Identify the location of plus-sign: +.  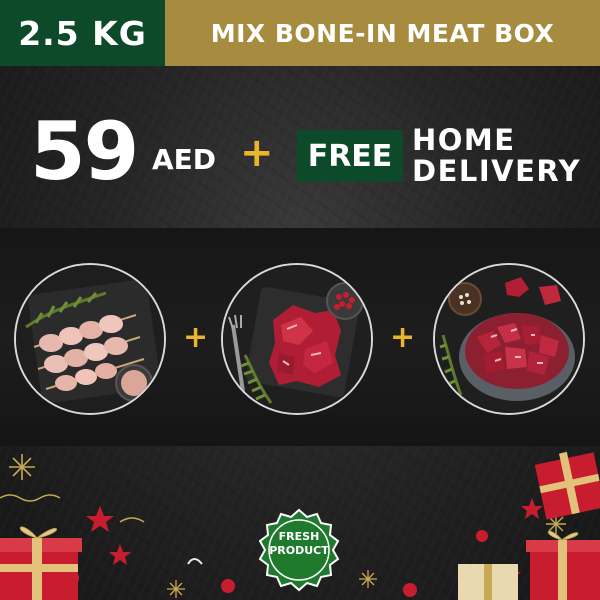
(257, 153).